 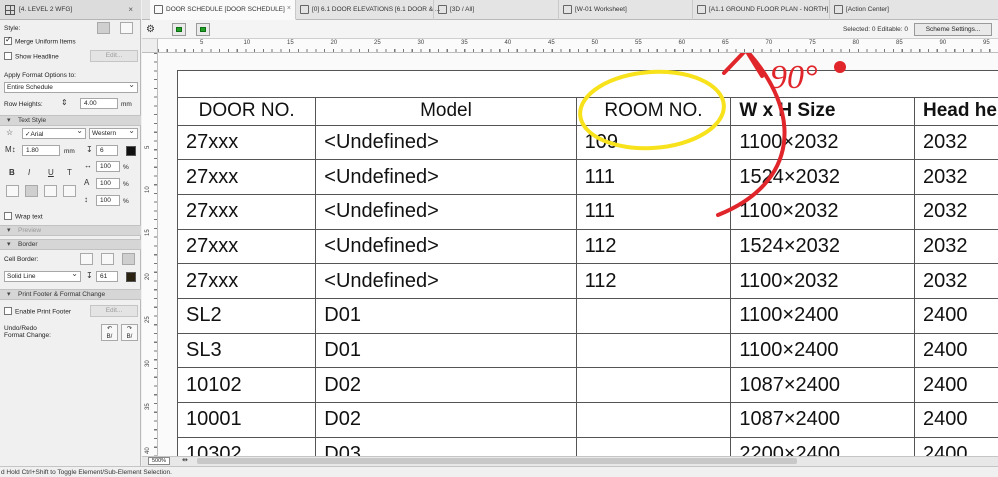 I want to click on text-color-swatch, so click(x=131, y=151).